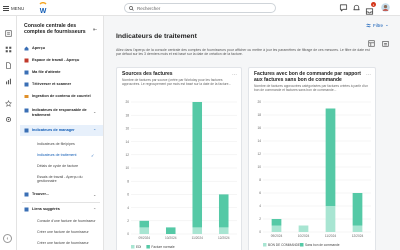 This screenshot has width=400, height=250. I want to click on back-icon: ‹, so click(7, 238).